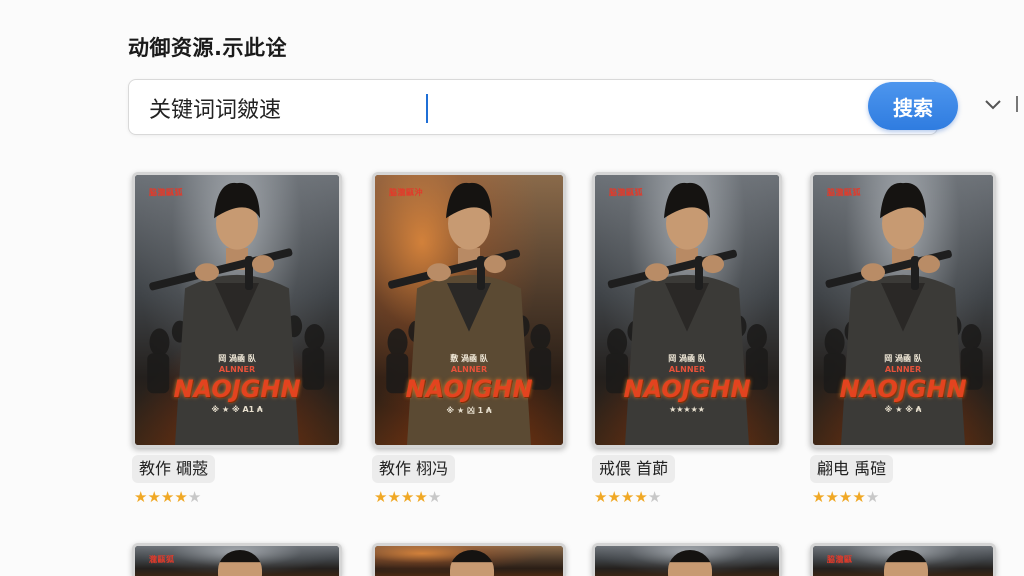 This screenshot has height=576, width=1024. What do you see at coordinates (162, 559) in the screenshot?
I see `poster-top-text: 瀧甌狐` at bounding box center [162, 559].